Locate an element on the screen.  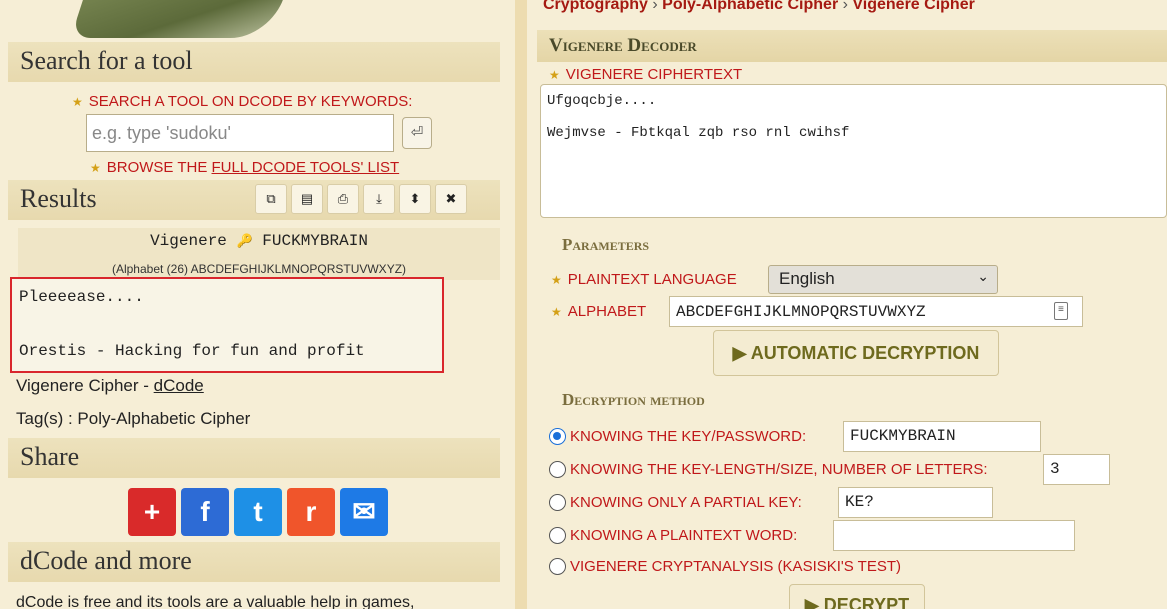
browse-row: ★ BROWSE THE FULL DCODE TOOLS' LIST is located at coordinates (244, 168).